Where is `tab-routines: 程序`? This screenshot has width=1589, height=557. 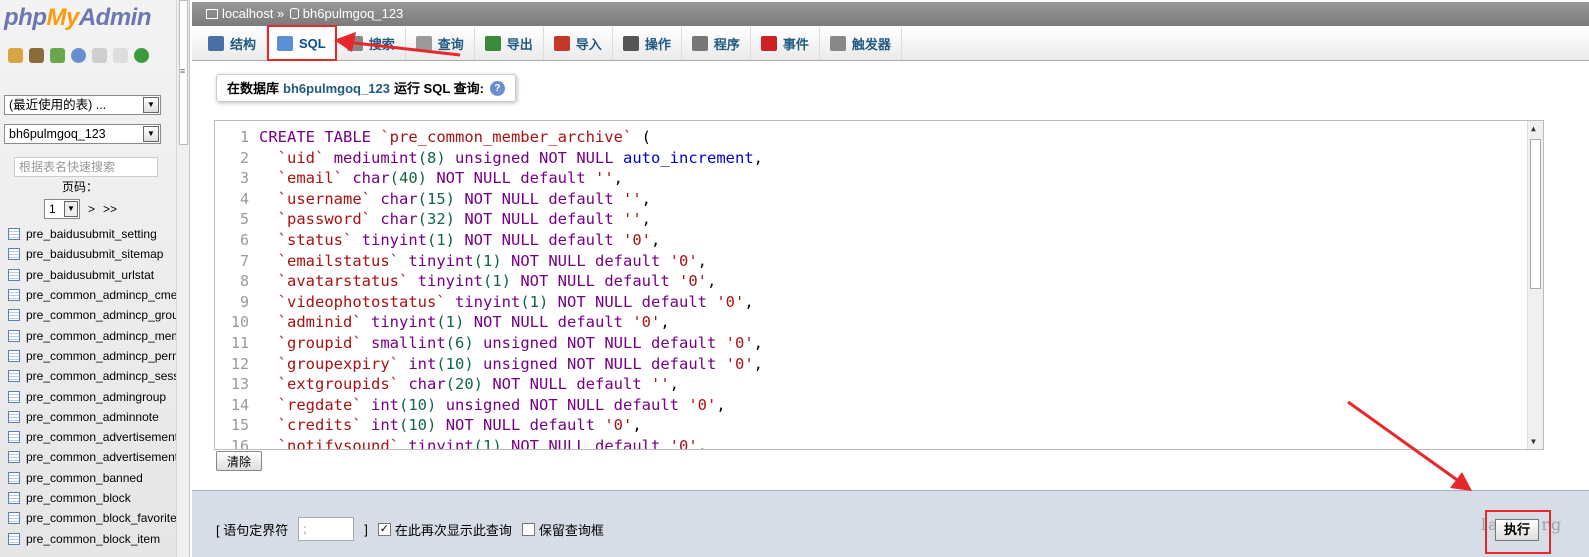 tab-routines: 程序 is located at coordinates (716, 43).